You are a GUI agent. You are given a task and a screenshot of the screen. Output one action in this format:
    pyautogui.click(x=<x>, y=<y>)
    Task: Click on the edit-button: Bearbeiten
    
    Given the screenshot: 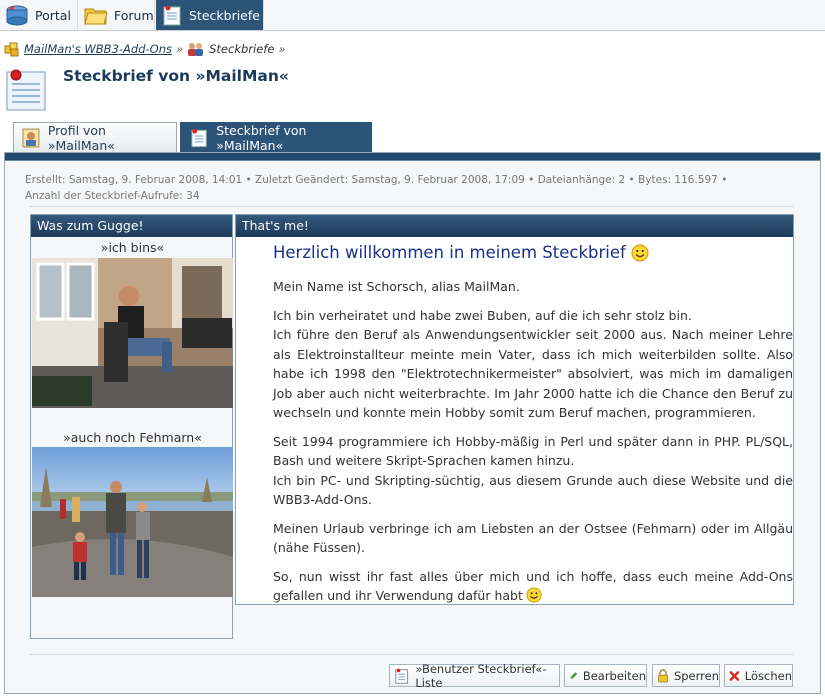 What is the action you would take?
    pyautogui.click(x=605, y=675)
    